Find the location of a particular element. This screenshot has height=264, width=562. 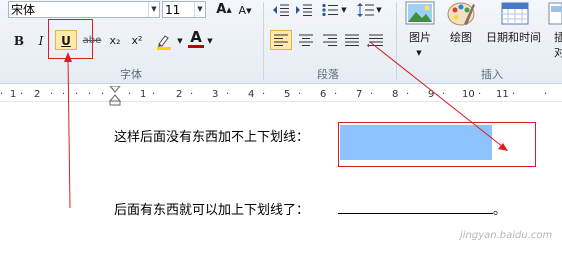

arrowhead-up-icon is located at coordinates (68, 57).